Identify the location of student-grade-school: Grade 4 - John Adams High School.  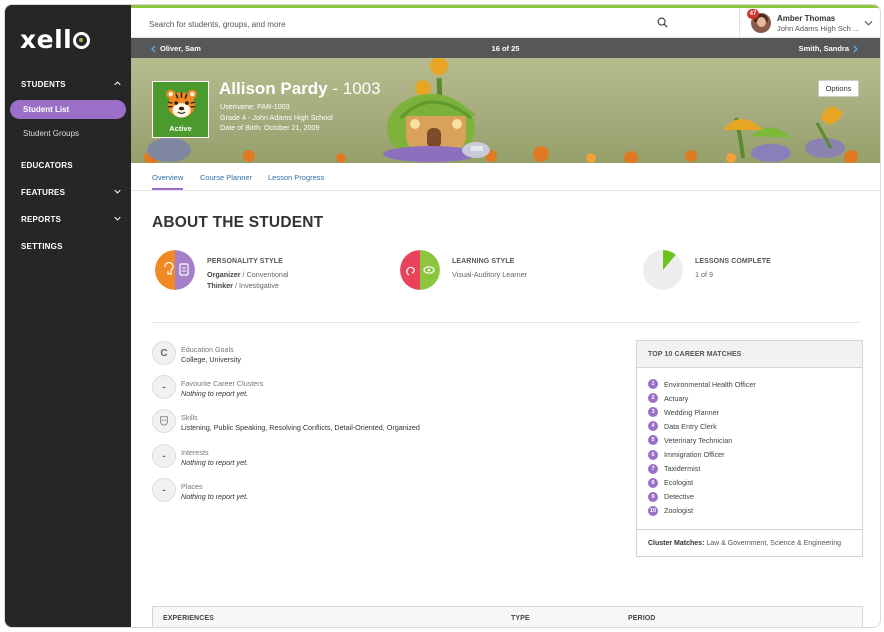
(276, 117).